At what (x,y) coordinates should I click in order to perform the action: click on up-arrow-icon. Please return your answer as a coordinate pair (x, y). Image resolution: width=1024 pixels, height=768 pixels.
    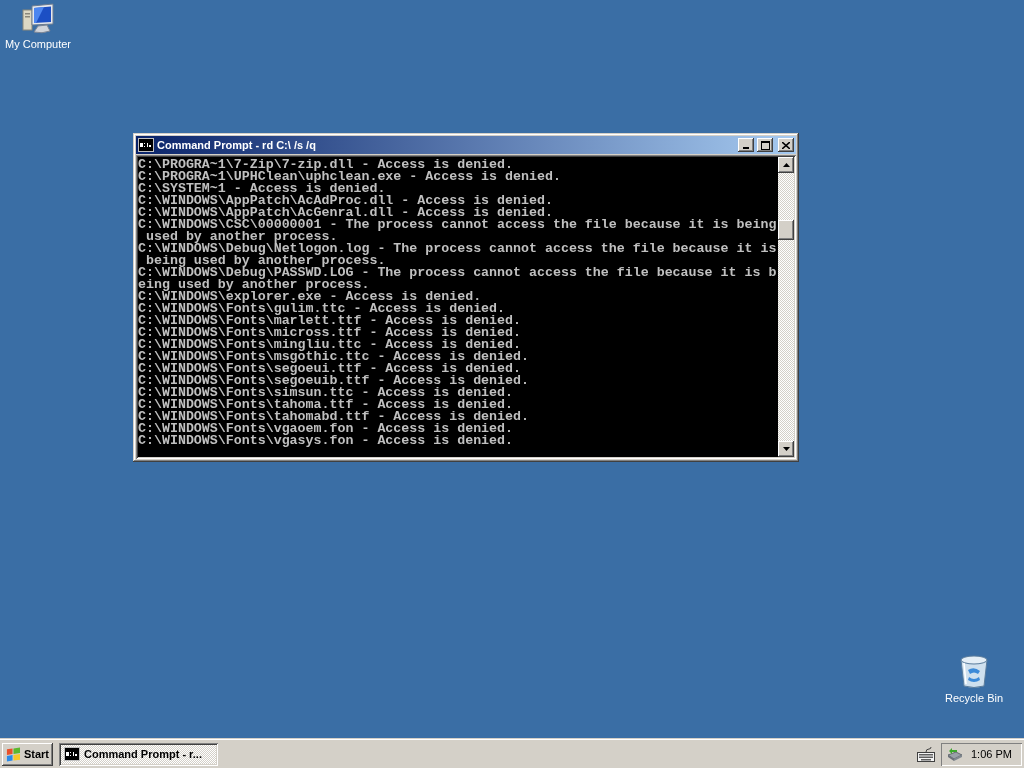
    Looking at the image, I should click on (786, 165).